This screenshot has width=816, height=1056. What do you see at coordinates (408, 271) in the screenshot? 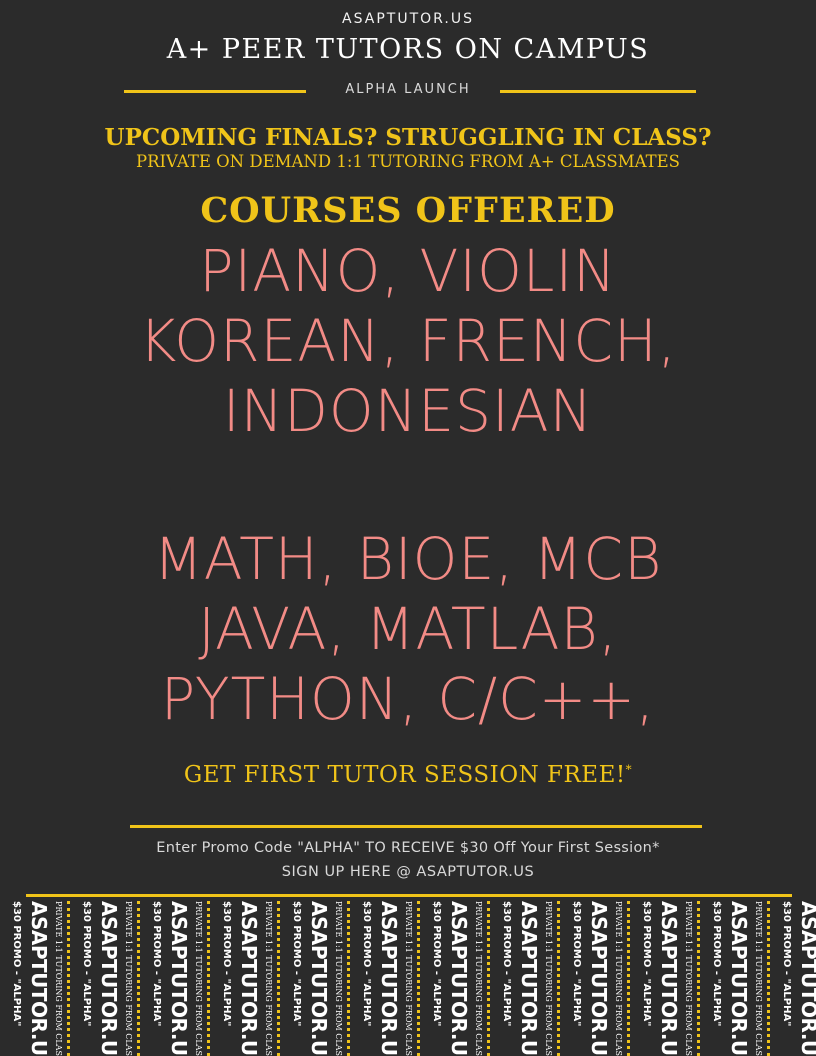
I see `course-line-music: PIANO, VIOLIN` at bounding box center [408, 271].